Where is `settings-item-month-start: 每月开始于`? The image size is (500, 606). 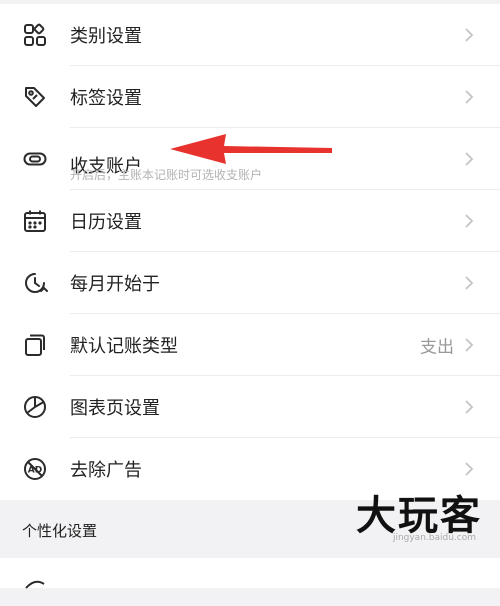 settings-item-month-start: 每月开始于 is located at coordinates (250, 283).